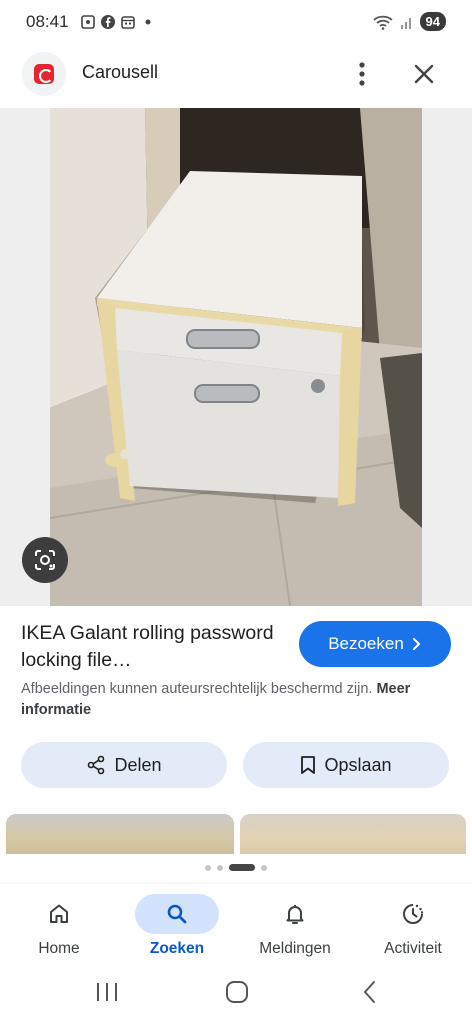  I want to click on nav-home-icon-wrap, so click(59, 914).